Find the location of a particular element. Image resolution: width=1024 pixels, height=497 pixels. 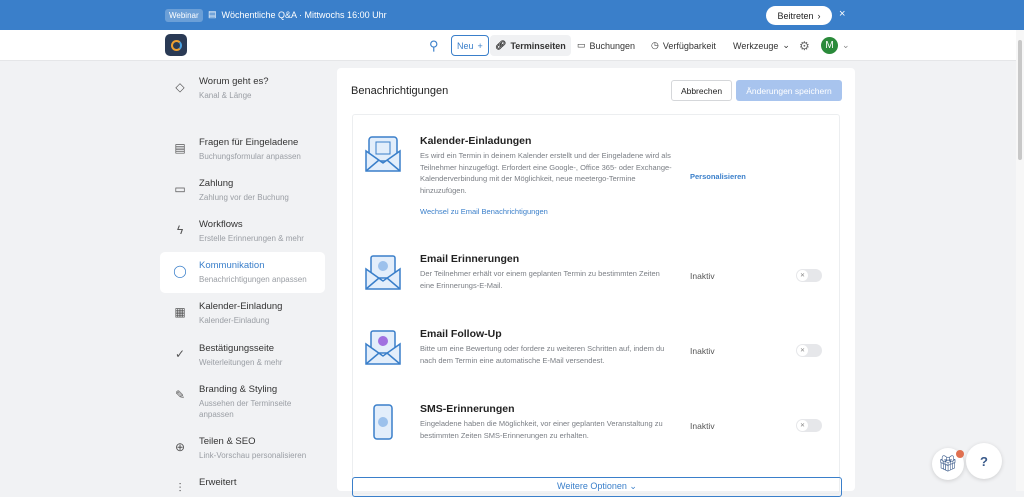

more-options-button: Weitere Optionen ⌄ is located at coordinates (597, 487).